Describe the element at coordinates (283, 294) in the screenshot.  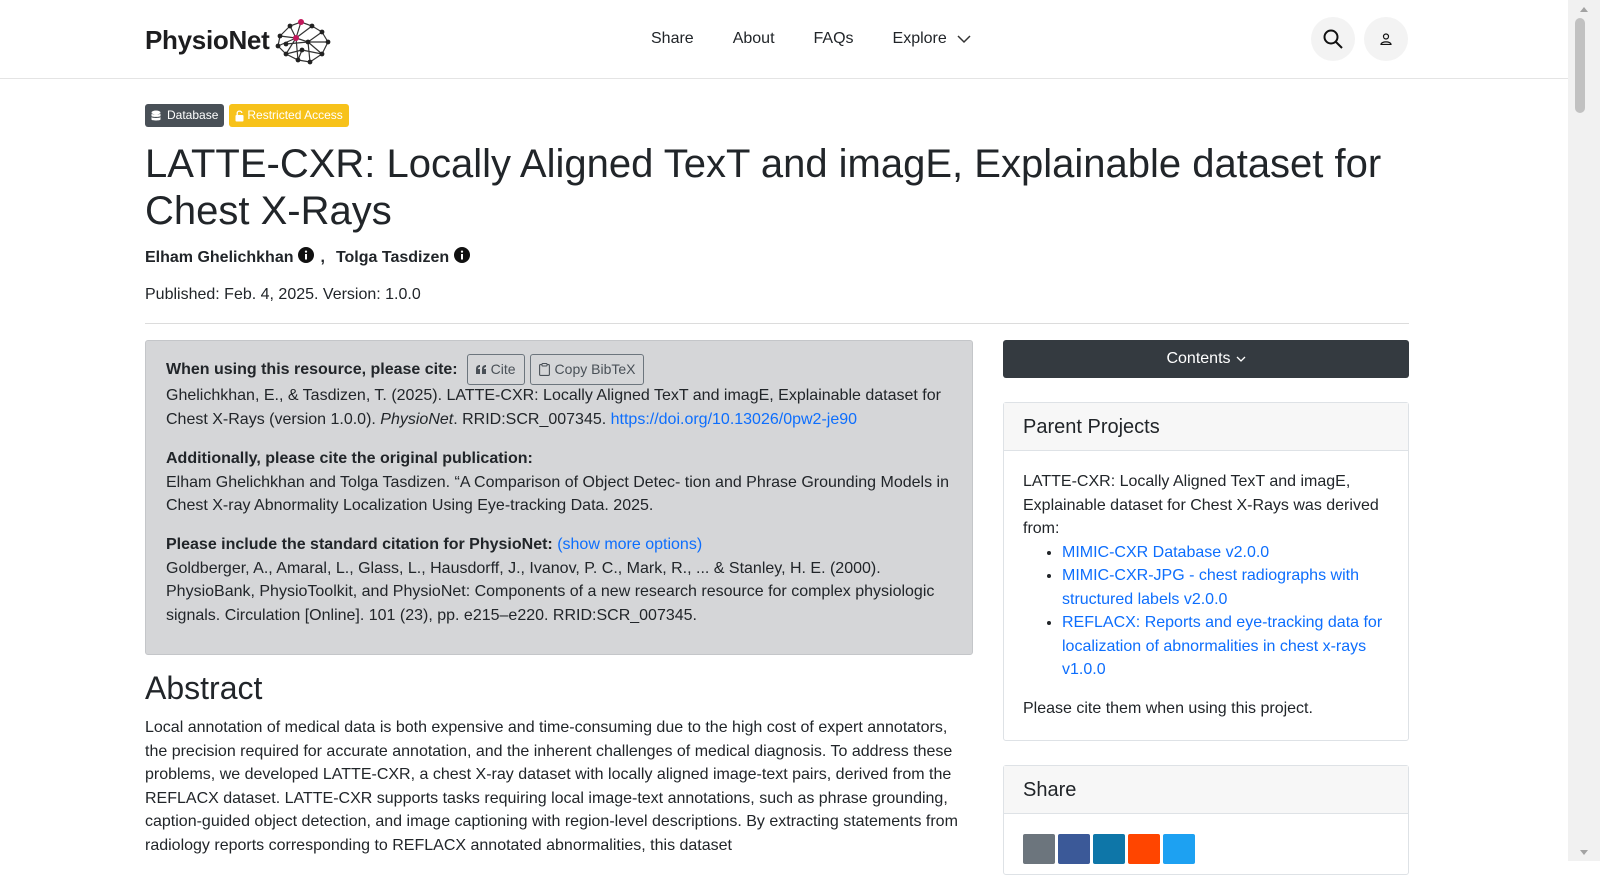
I see `published-info: Published: Feb. 4, 2025. Version: 1.0.0` at that location.